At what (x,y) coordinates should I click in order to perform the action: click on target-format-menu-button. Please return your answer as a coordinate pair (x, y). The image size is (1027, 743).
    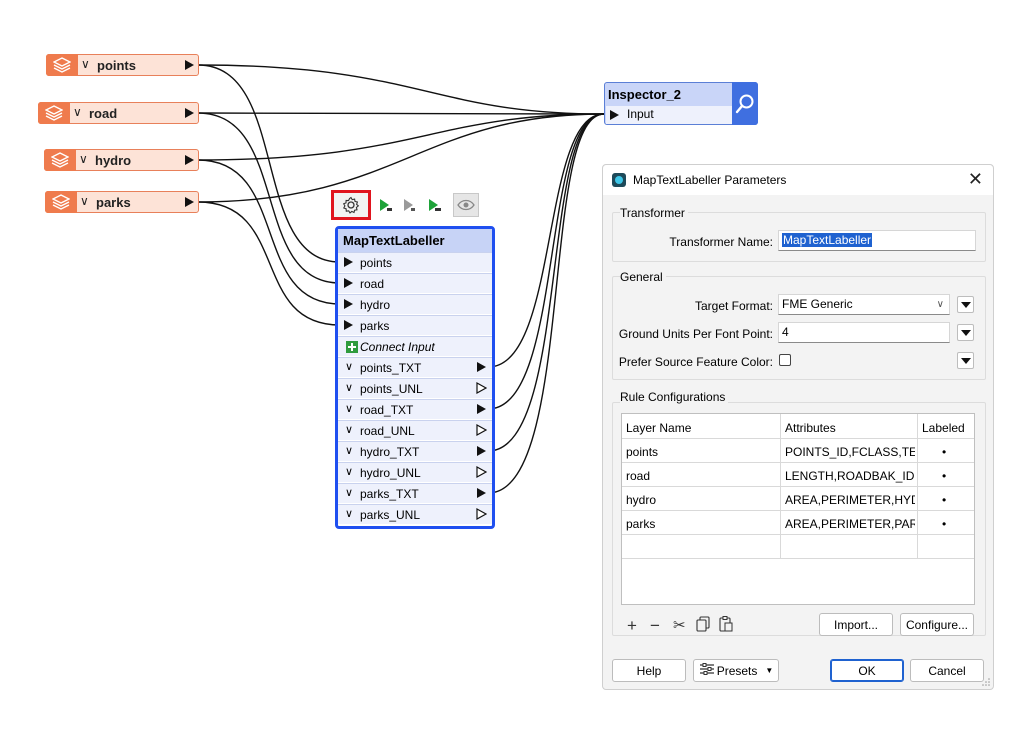
    Looking at the image, I should click on (965, 304).